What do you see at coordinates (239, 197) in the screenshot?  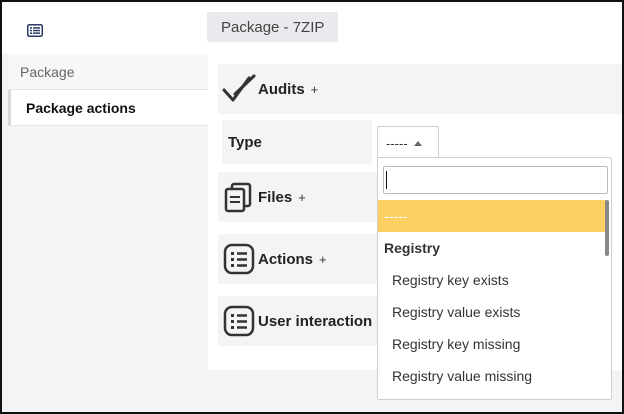 I see `copy-files-icon` at bounding box center [239, 197].